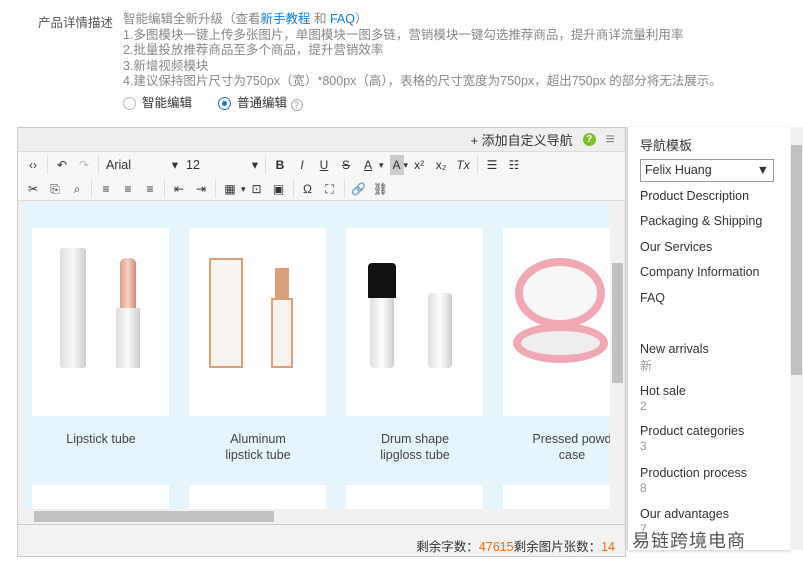 Image resolution: width=803 pixels, height=576 pixels. I want to click on editor-nav-bar: + 添加自定义导航 ? ≡, so click(321, 139).